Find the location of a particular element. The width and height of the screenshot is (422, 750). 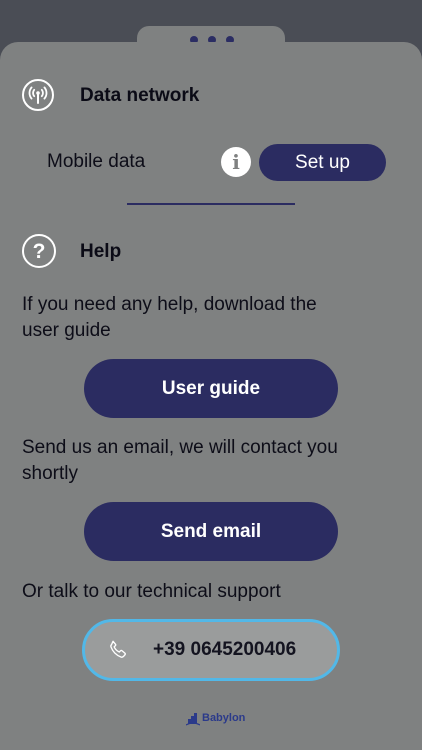

call-support-button: +39 0645200406 is located at coordinates (211, 650).